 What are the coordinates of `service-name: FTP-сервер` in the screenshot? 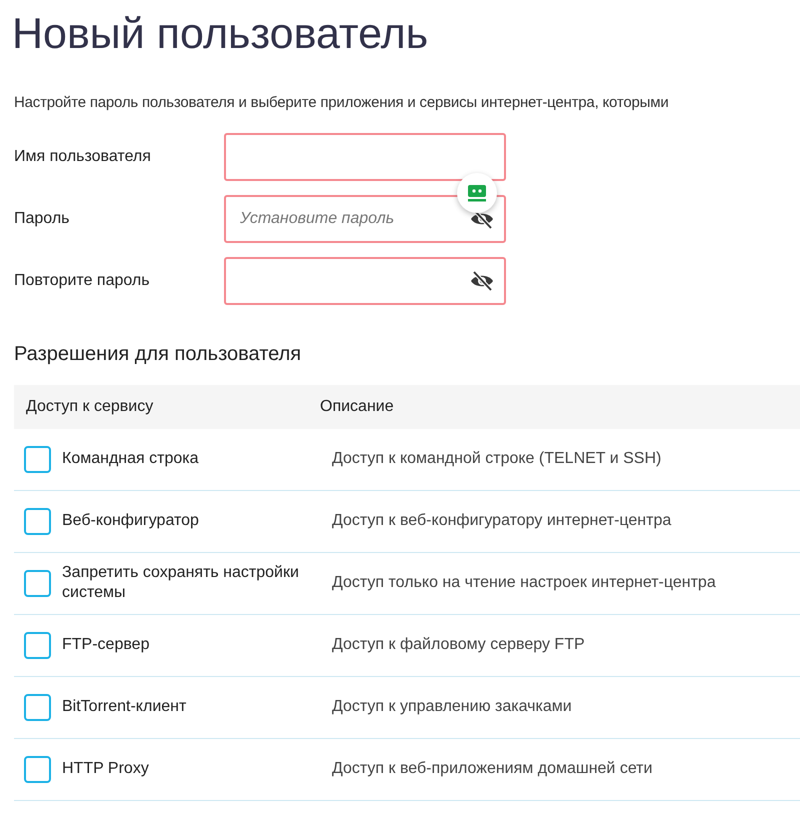 It's located at (106, 645).